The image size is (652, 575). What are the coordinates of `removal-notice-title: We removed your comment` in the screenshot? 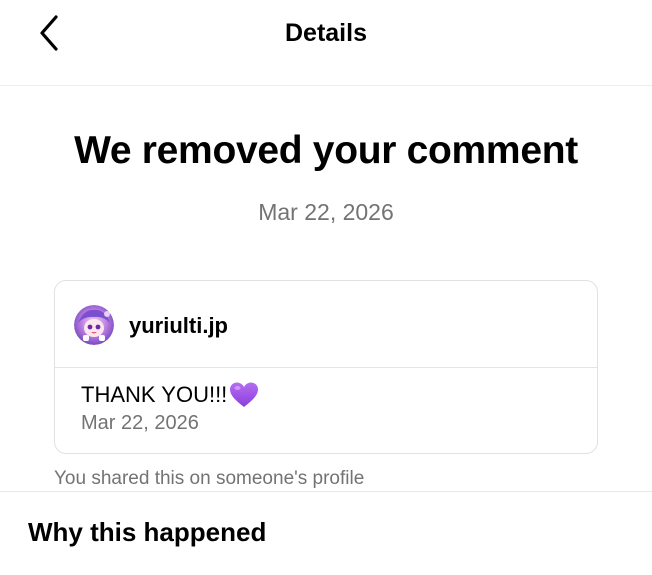 It's located at (326, 150).